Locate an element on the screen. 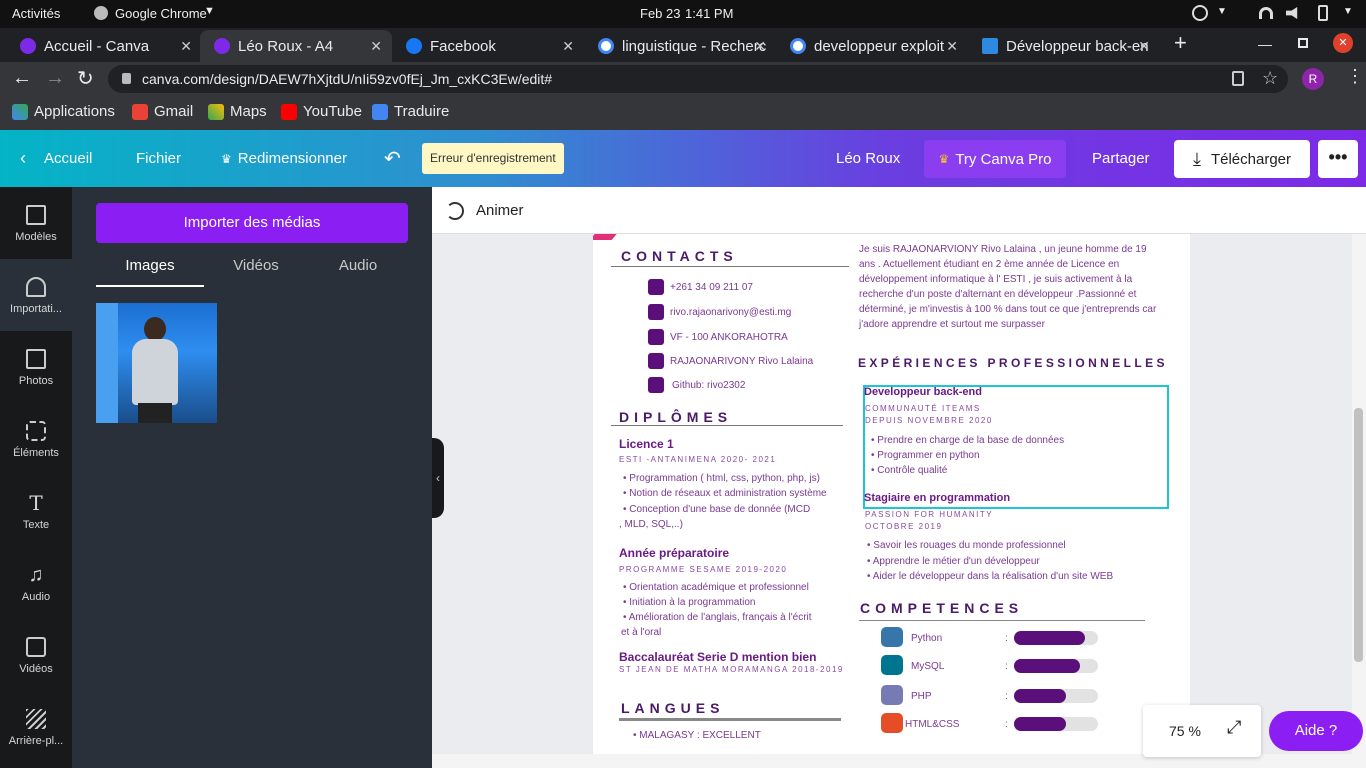 This screenshot has height=768, width=1366. activities-button: Activités is located at coordinates (36, 13).